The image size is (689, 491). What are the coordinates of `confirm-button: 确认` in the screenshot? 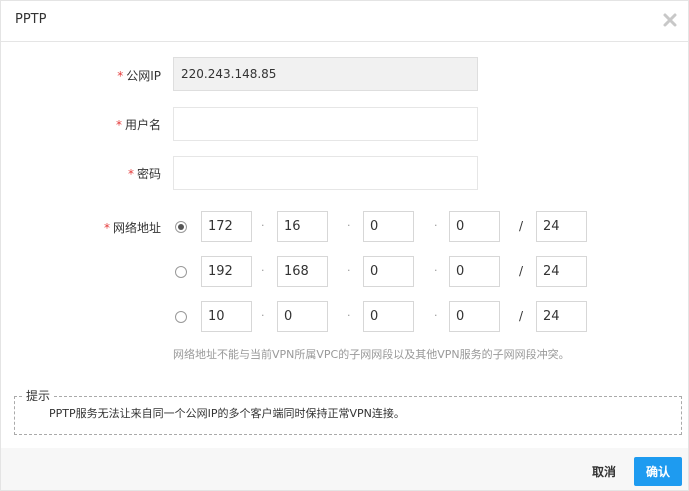 It's located at (658, 471).